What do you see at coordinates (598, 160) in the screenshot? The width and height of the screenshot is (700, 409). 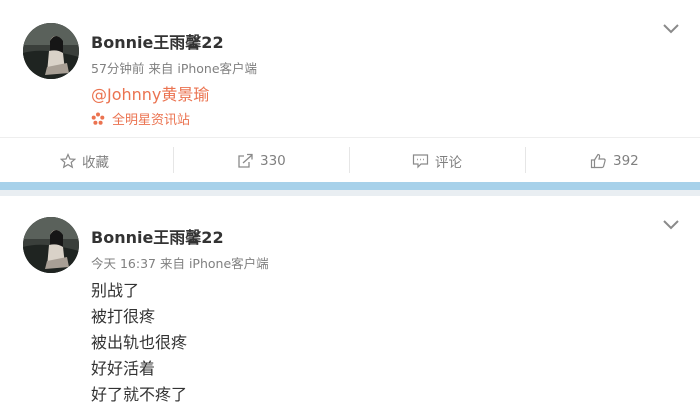 I see `thumbs-up-icon` at bounding box center [598, 160].